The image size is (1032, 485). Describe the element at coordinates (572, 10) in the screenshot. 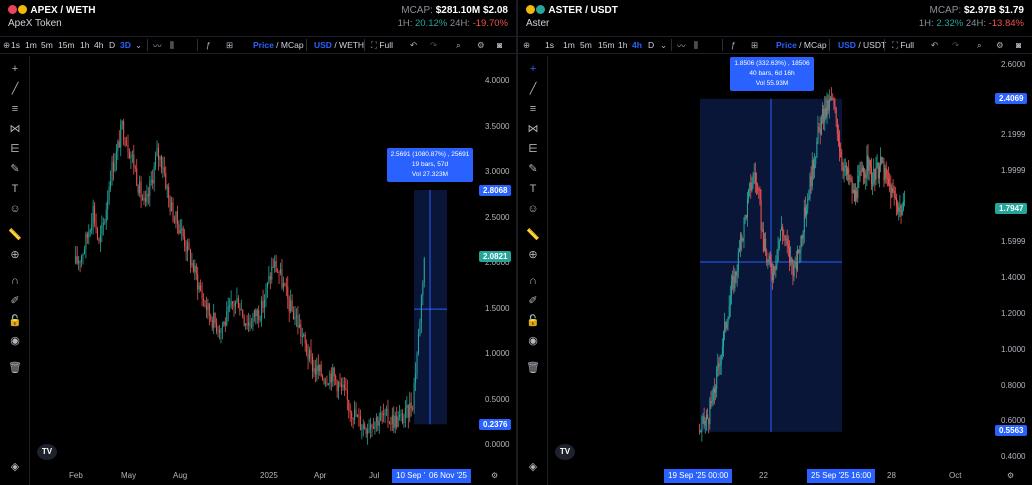

I see `right-pair-title: ASTER / USDT` at that location.